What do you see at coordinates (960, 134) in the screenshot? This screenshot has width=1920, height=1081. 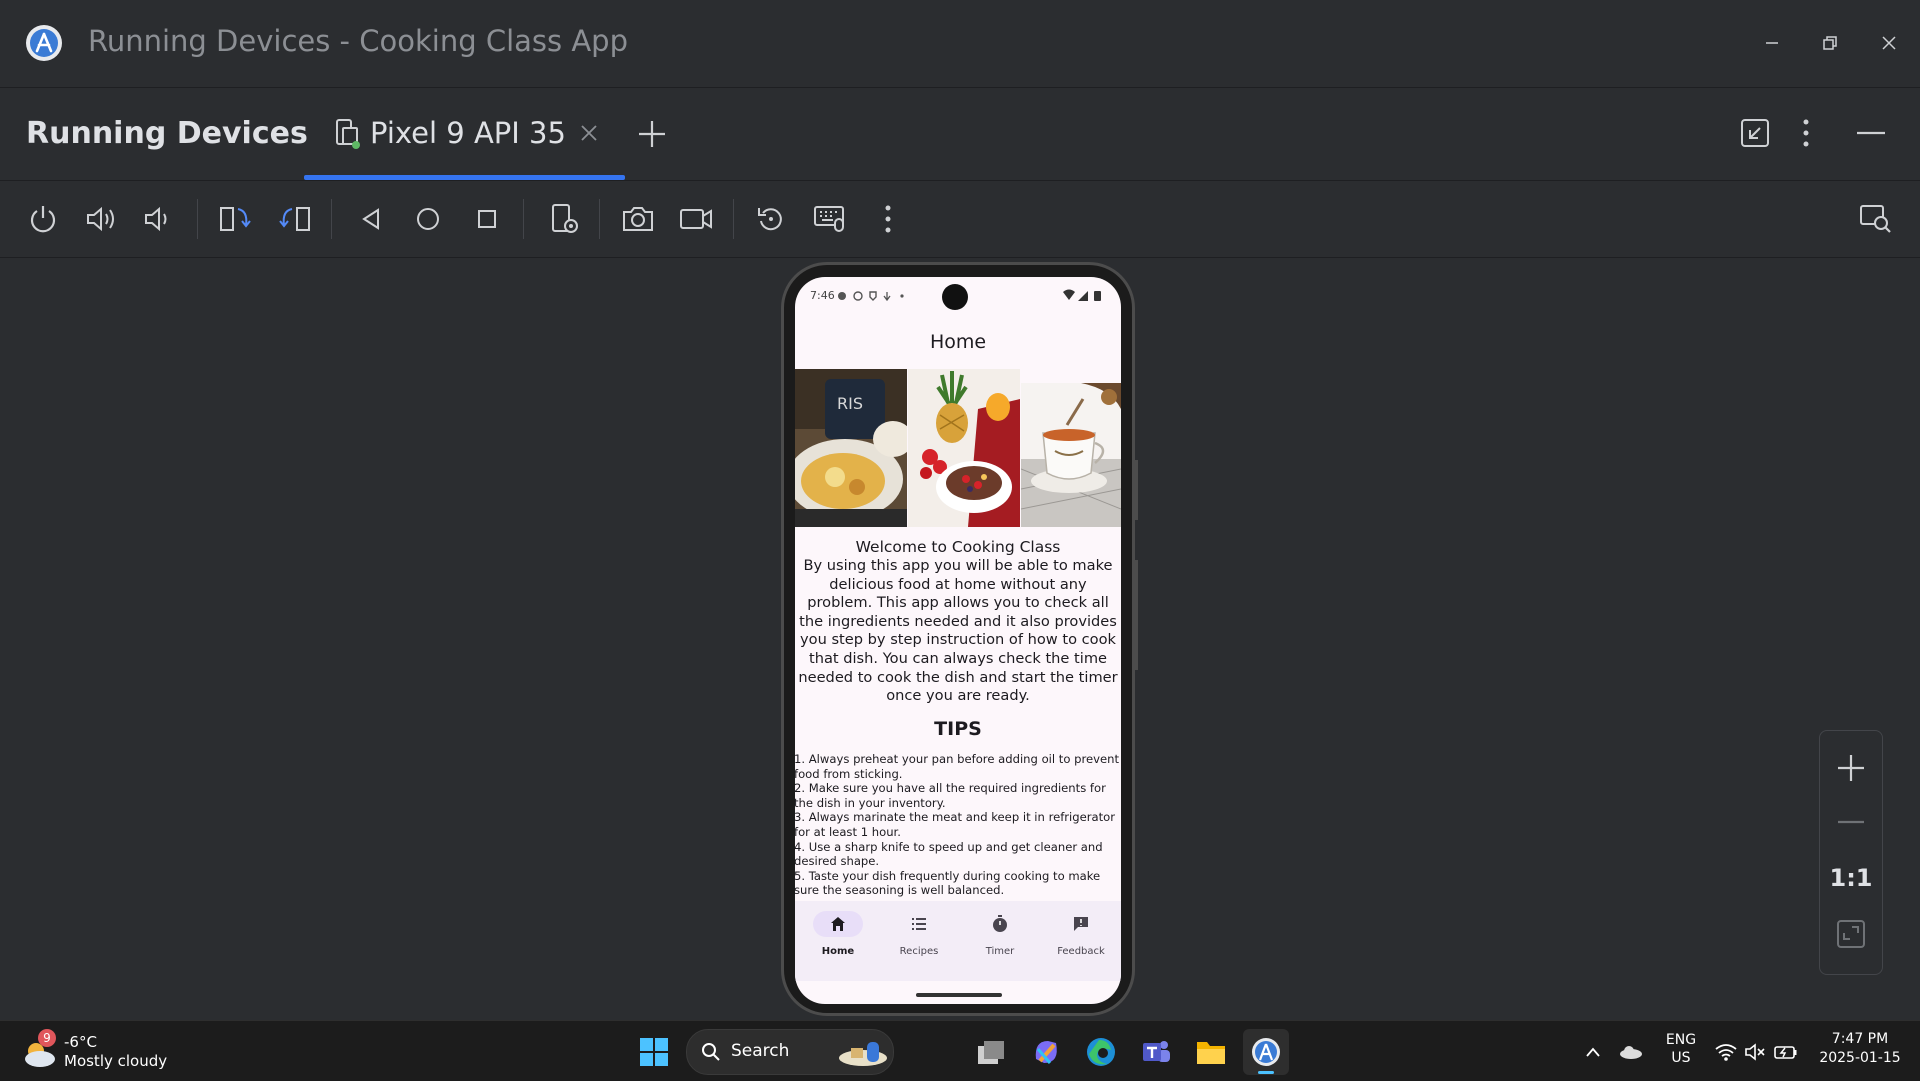 I see `running-devices-tab-bar: Running Devices Pixel 9 API 35` at bounding box center [960, 134].